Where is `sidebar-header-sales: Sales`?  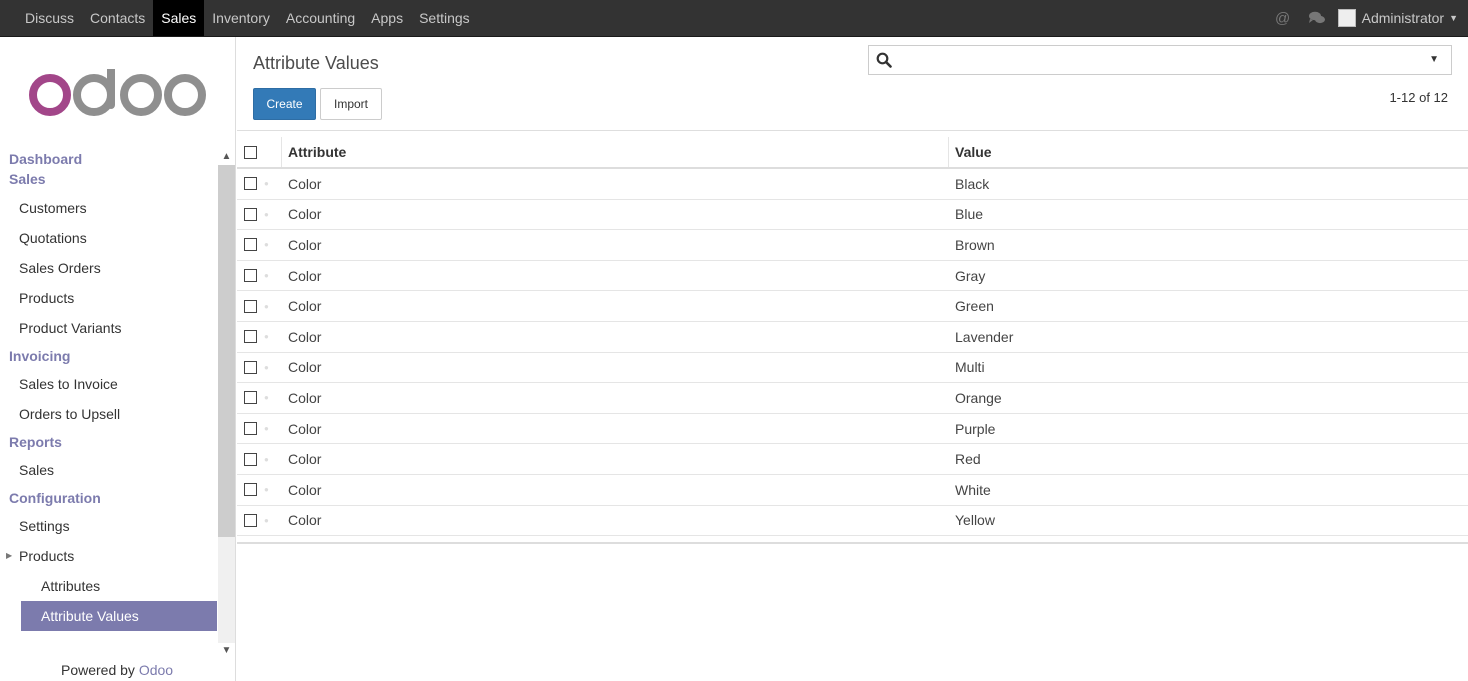 sidebar-header-sales: Sales is located at coordinates (109, 179).